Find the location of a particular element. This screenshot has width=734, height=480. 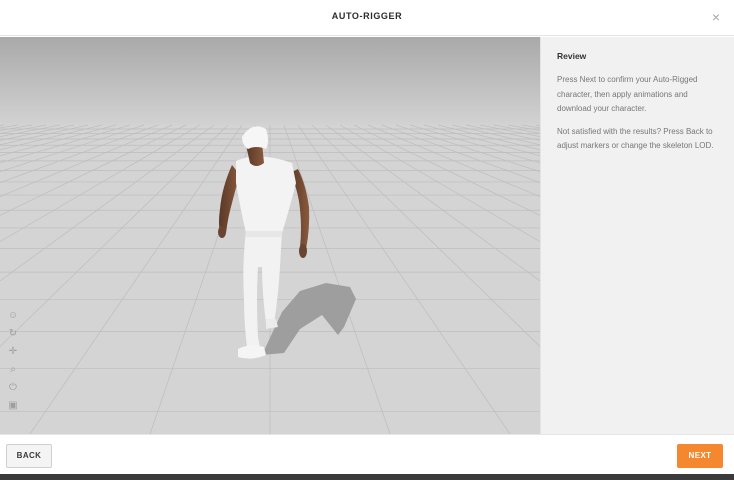

camera-icon: ▣ is located at coordinates (13, 406).